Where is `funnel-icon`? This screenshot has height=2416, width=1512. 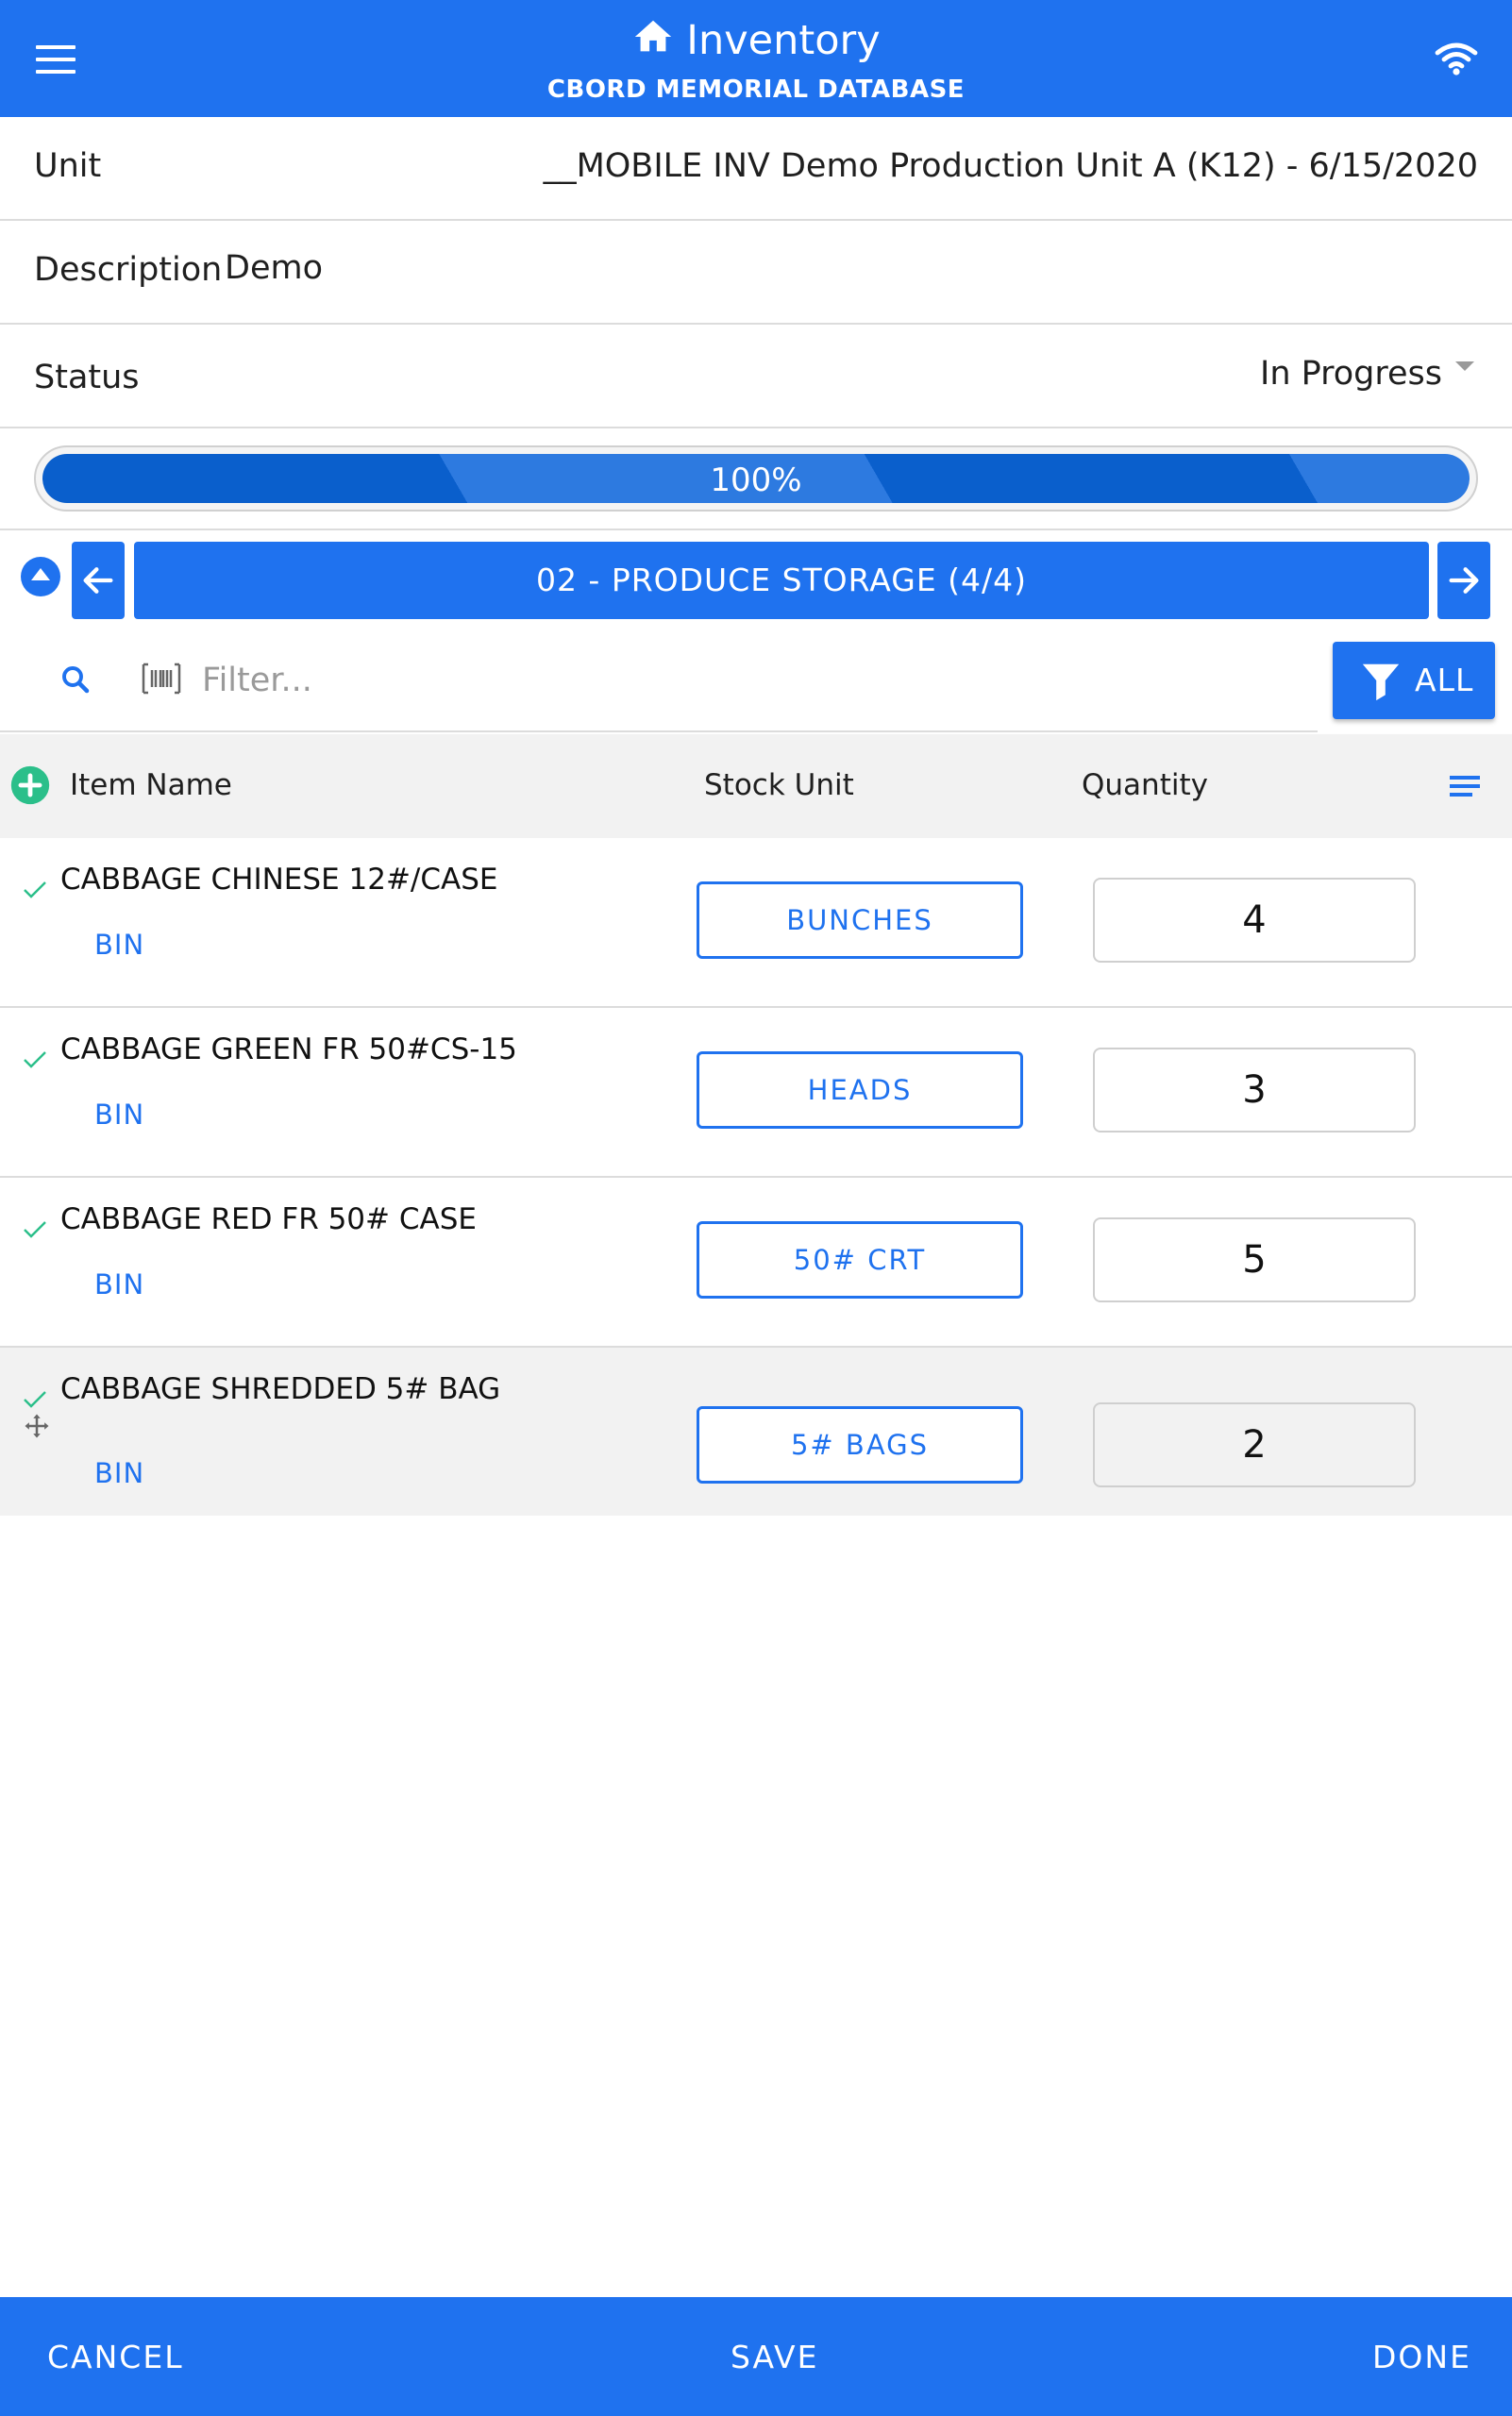
funnel-icon is located at coordinates (1381, 682).